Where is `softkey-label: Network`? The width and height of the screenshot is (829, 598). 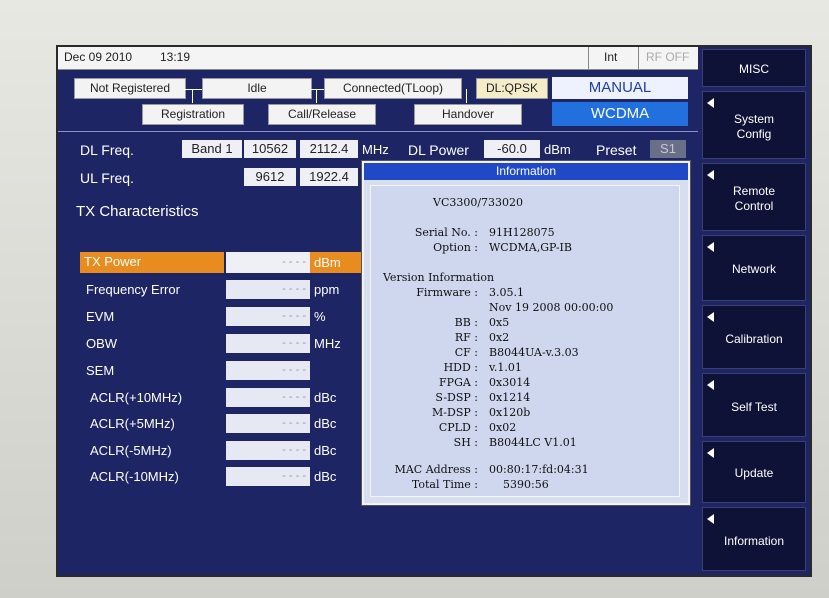
softkey-label: Network is located at coordinates (753, 269).